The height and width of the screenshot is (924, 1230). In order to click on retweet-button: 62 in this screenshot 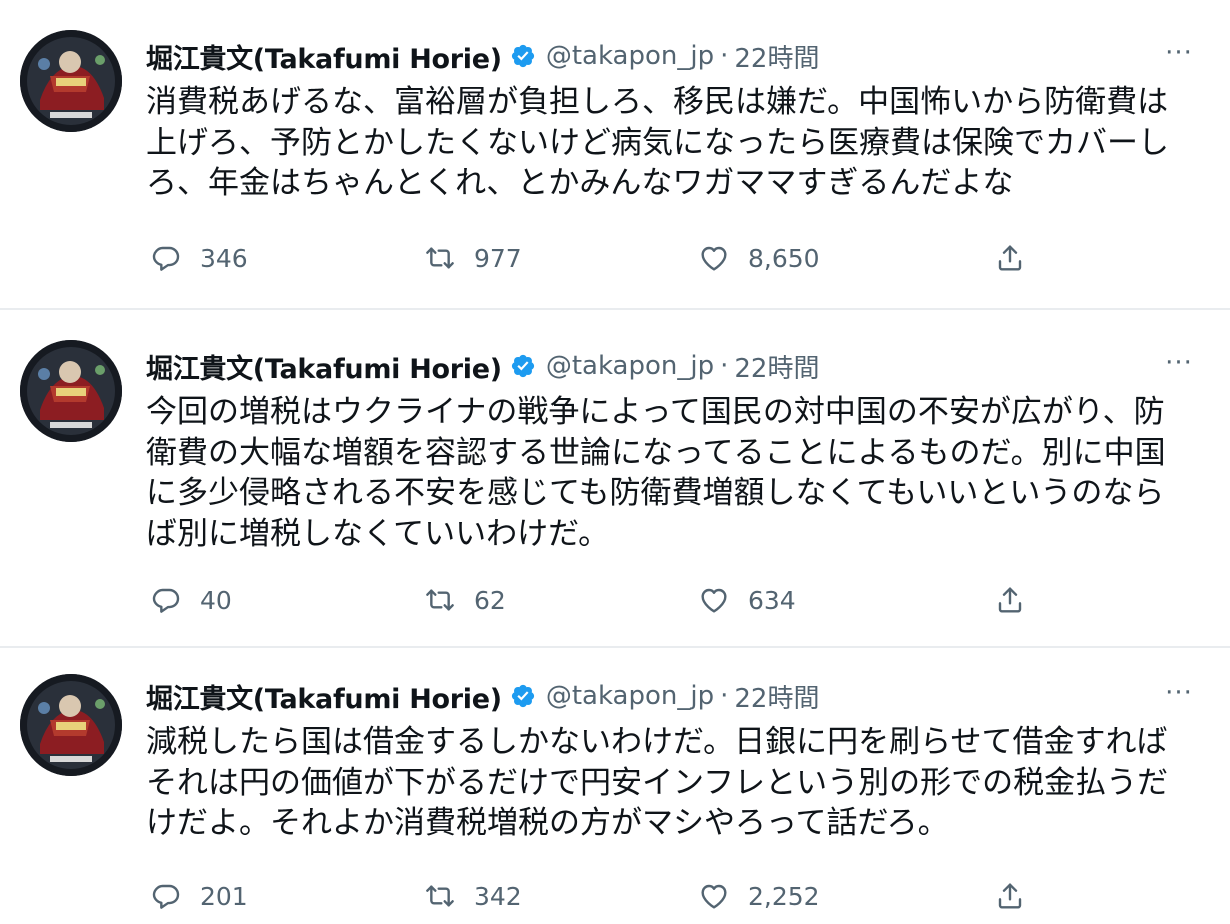, I will do `click(465, 600)`.